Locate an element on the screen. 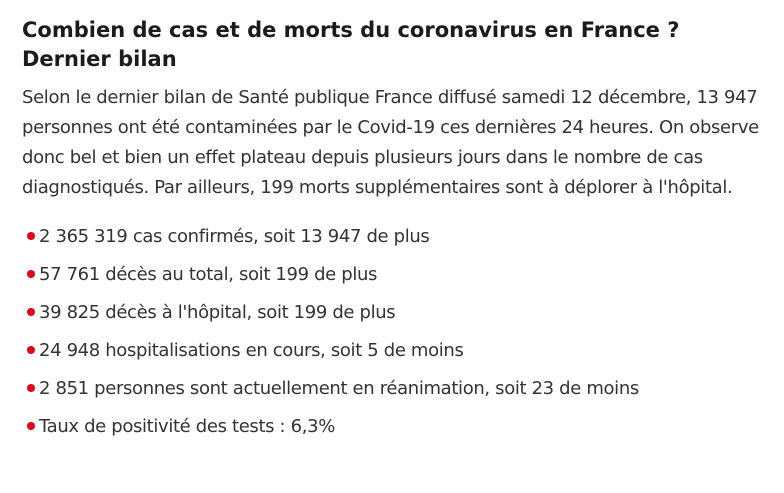 This screenshot has height=493, width=784. list-item: Taux de positivité des tests : 6,3% is located at coordinates (401, 426).